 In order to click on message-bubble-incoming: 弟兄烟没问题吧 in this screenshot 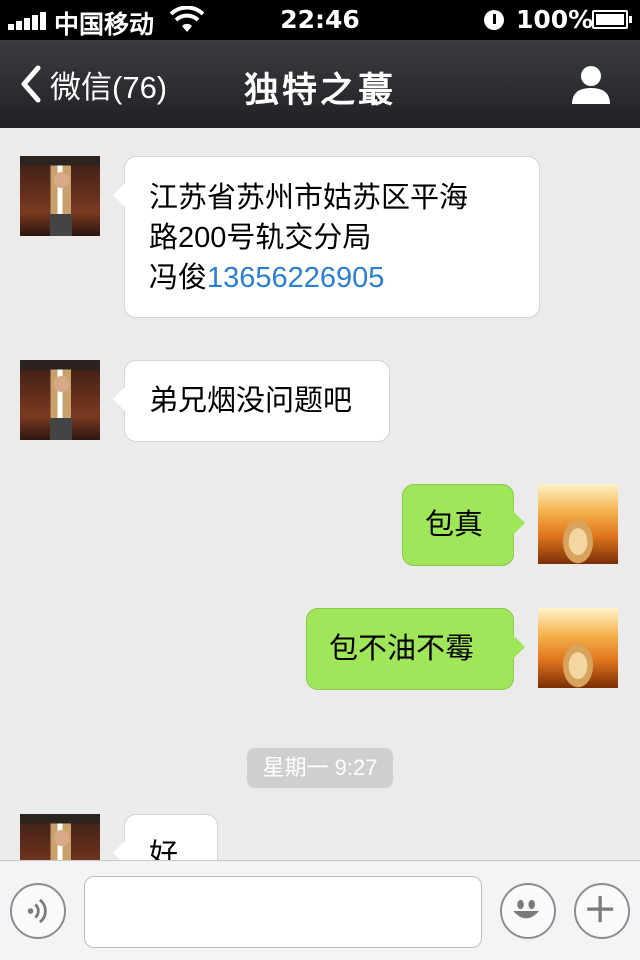, I will do `click(251, 401)`.